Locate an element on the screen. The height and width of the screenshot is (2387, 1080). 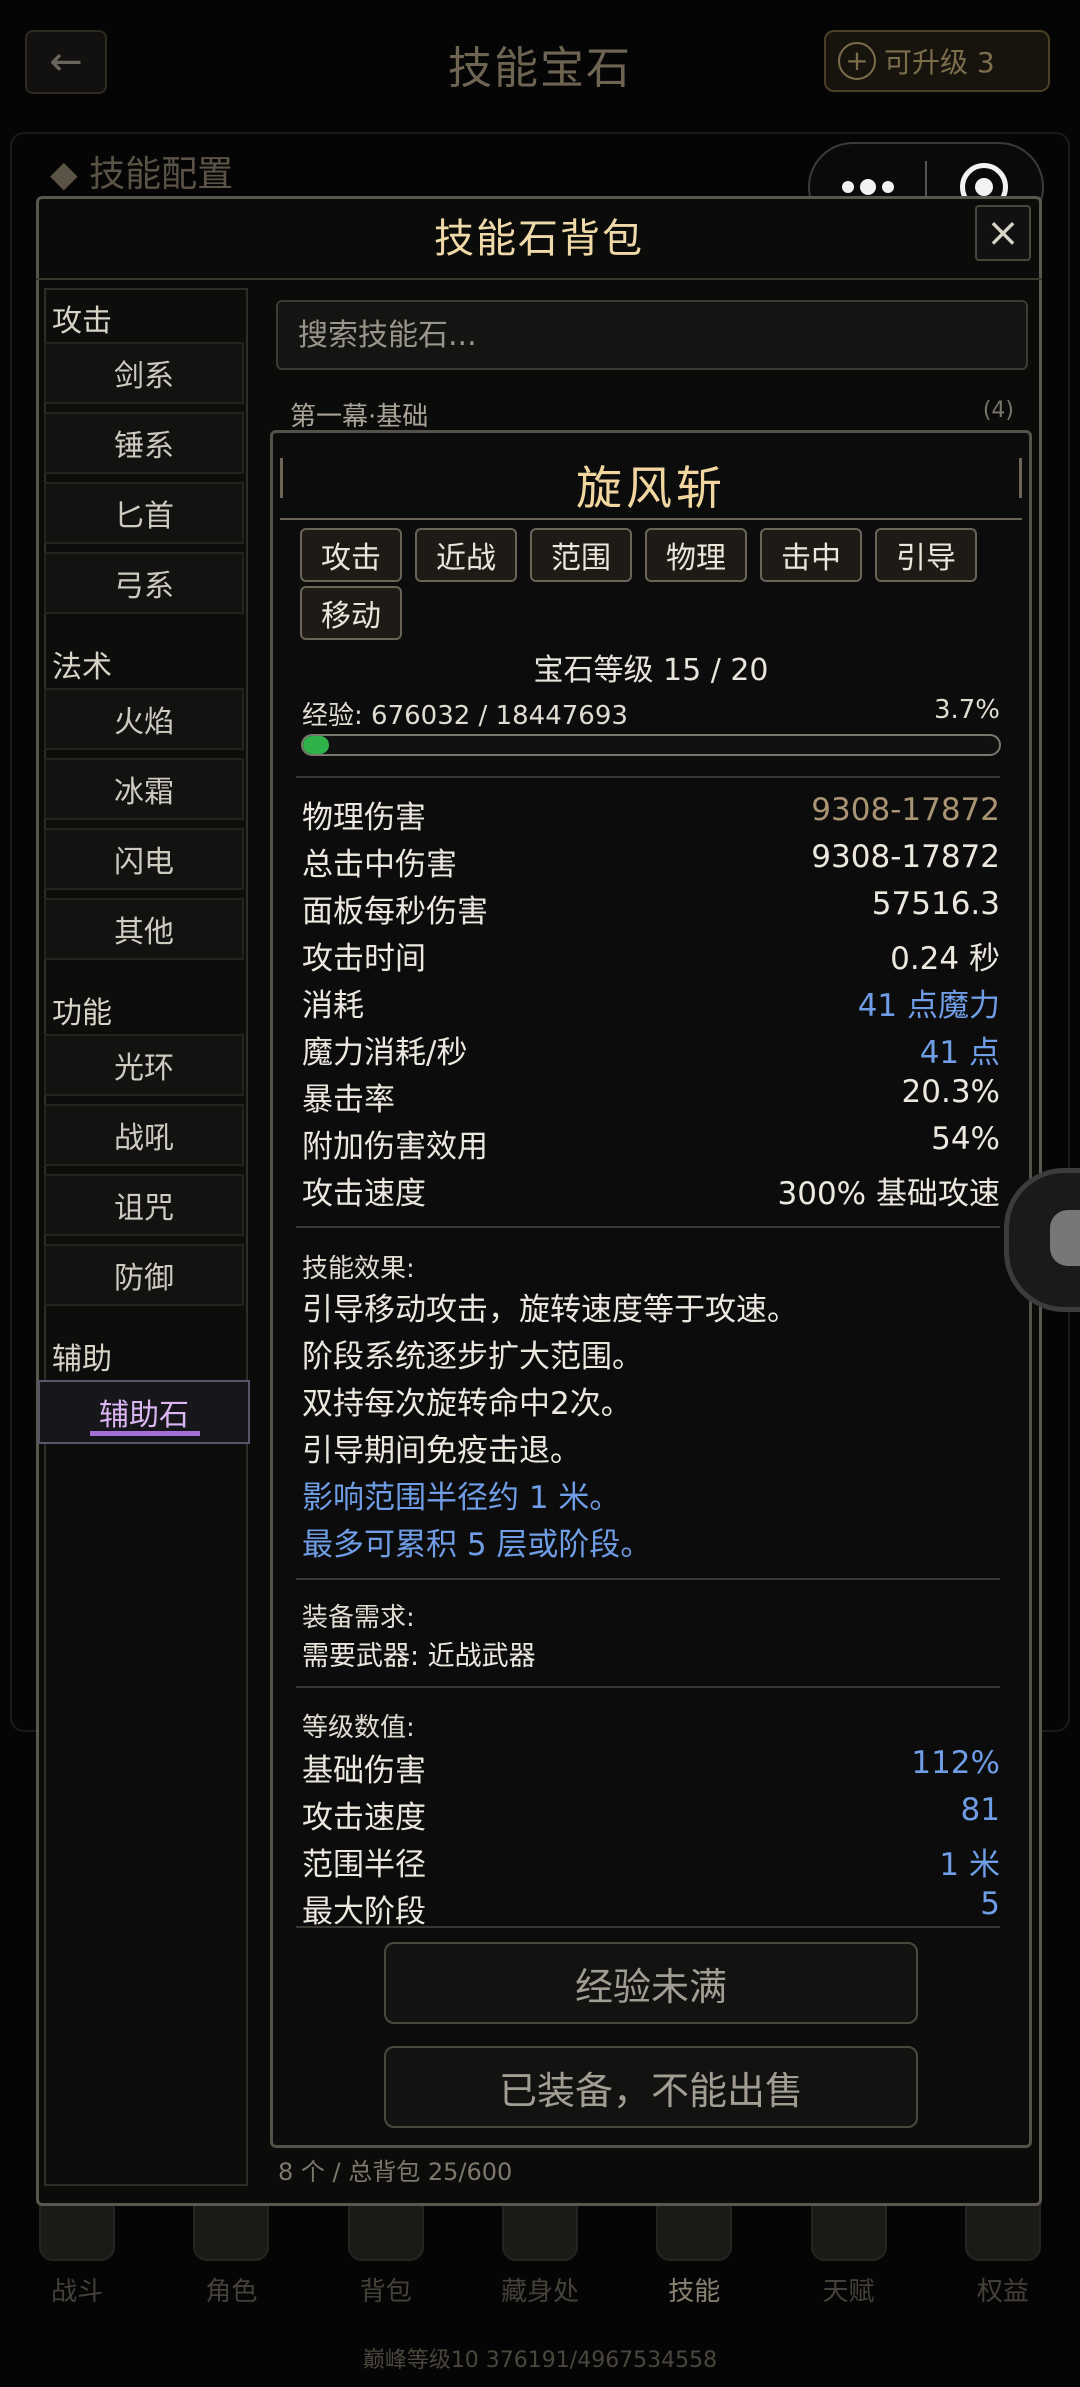
stat-value-total-hit-damage: 9308-17872 is located at coordinates (905, 857).